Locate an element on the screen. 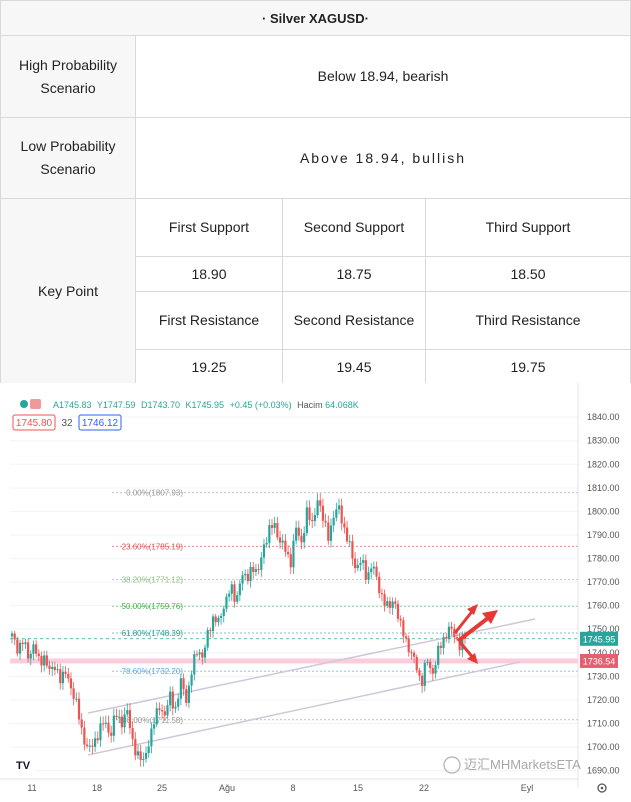  bid-price: 1745.80 is located at coordinates (34, 423).